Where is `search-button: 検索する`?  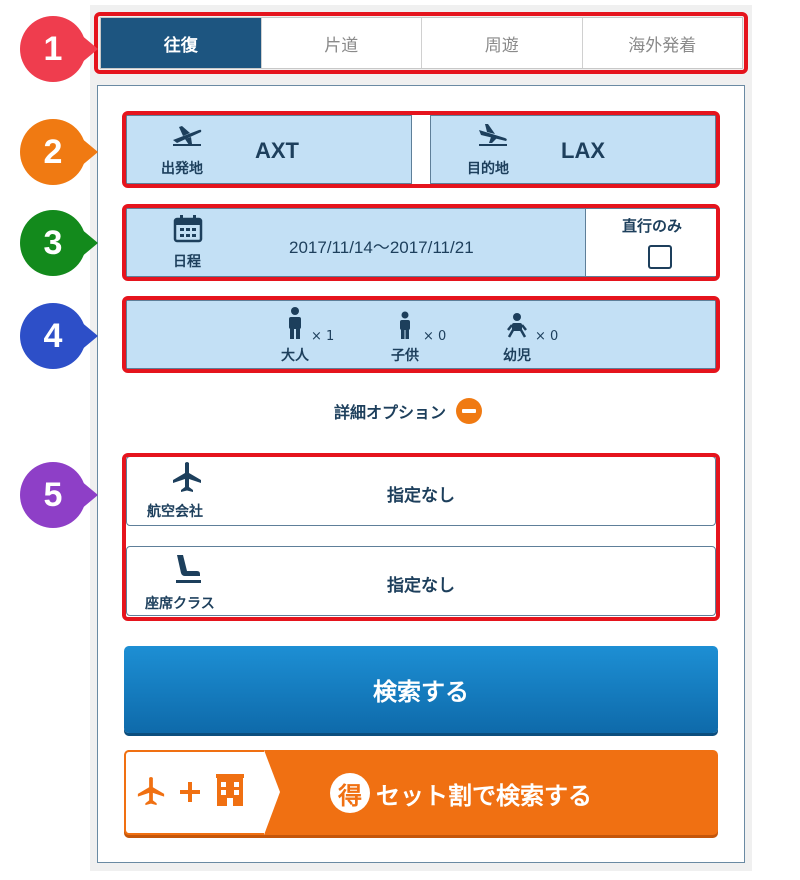 search-button: 検索する is located at coordinates (421, 689).